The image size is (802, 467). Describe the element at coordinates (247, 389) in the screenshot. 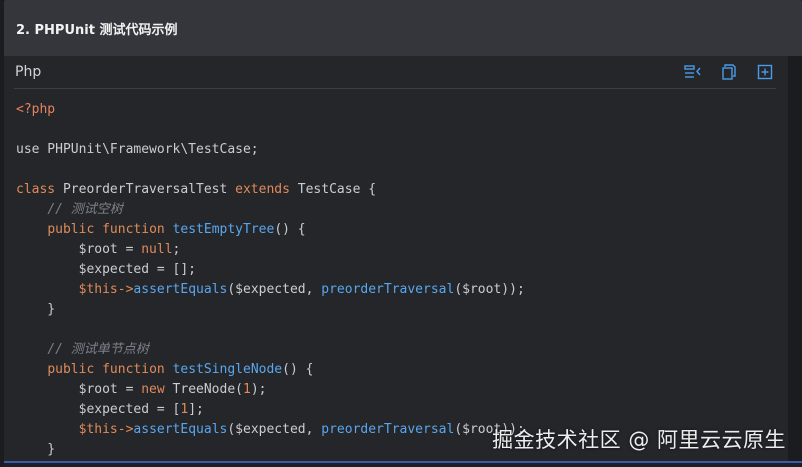

I see `code-token: 1` at that location.